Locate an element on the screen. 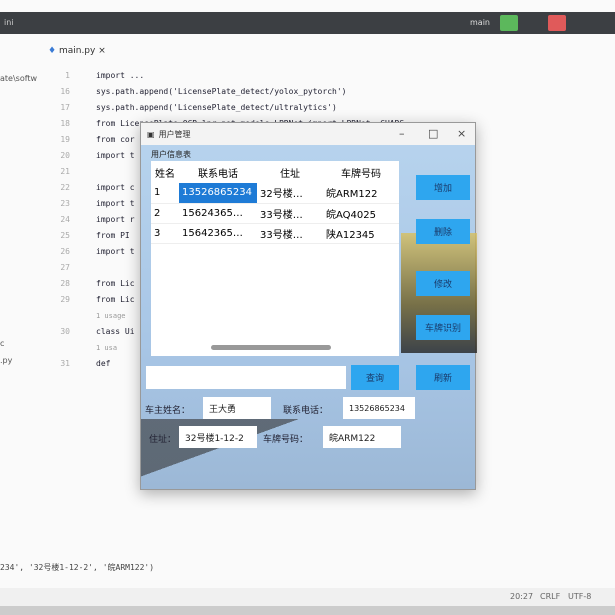  line-number: 18 is located at coordinates (65, 123).